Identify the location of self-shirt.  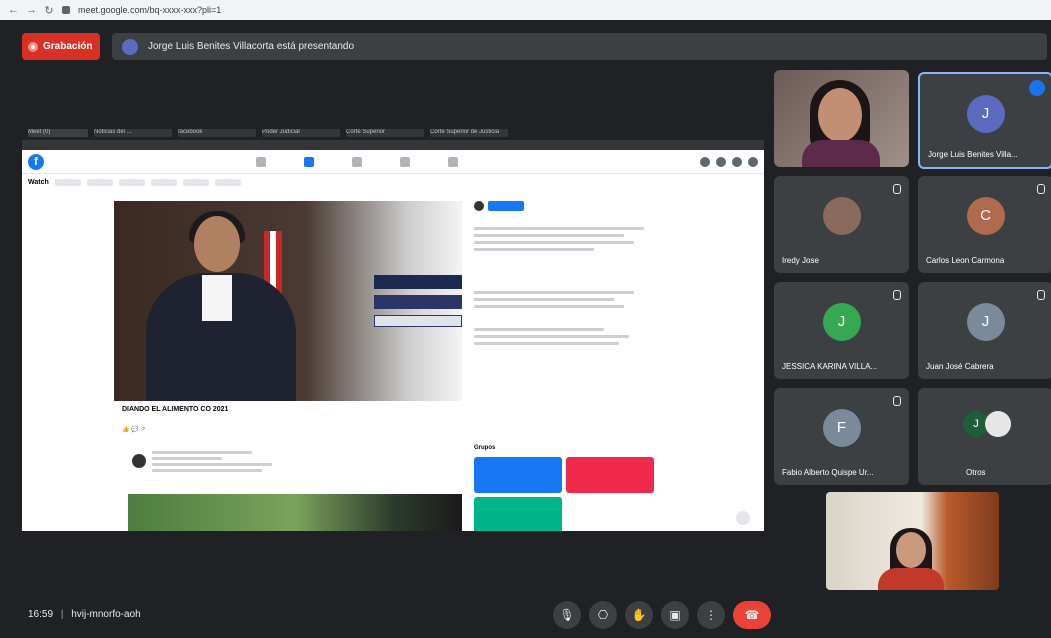
(911, 579).